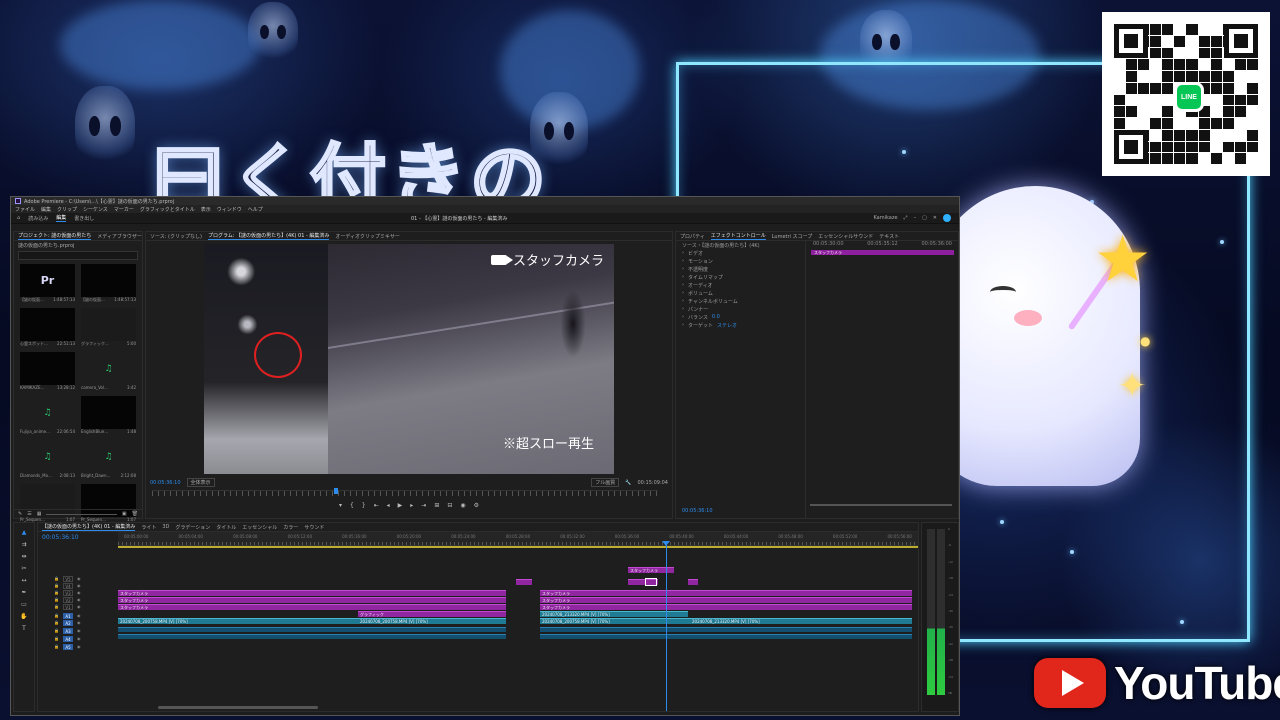 The image size is (1280, 720). What do you see at coordinates (55, 236) in the screenshot?
I see `tab-project: プロジェクト: 謎の仮面の男たち` at bounding box center [55, 236].